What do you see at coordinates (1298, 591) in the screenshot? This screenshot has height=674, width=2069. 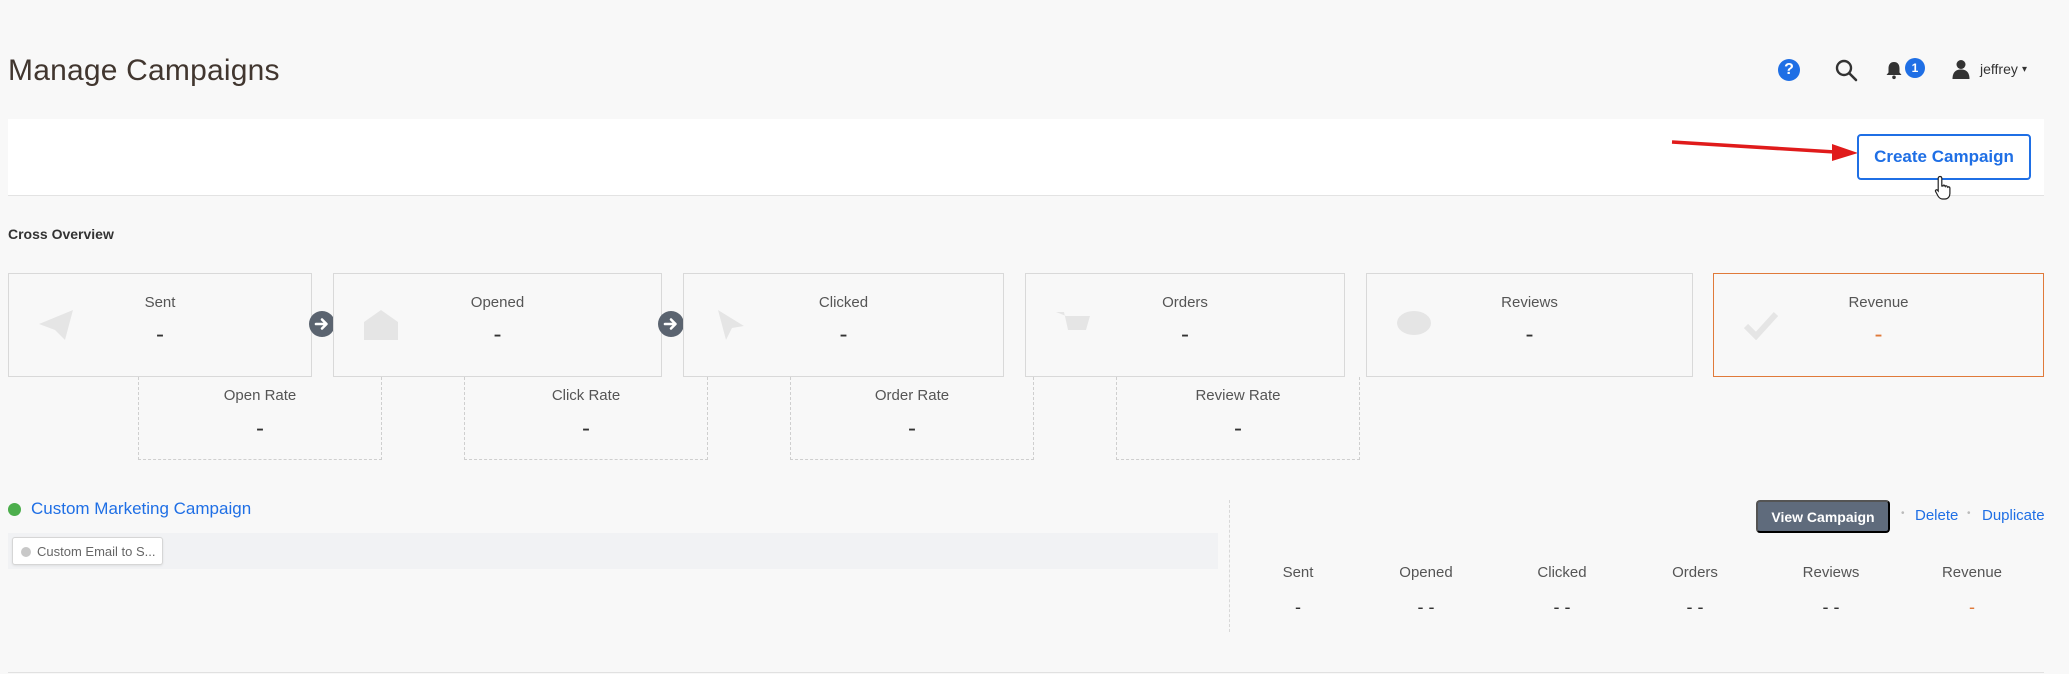 I see `campaign-stat-sent: Sent -` at bounding box center [1298, 591].